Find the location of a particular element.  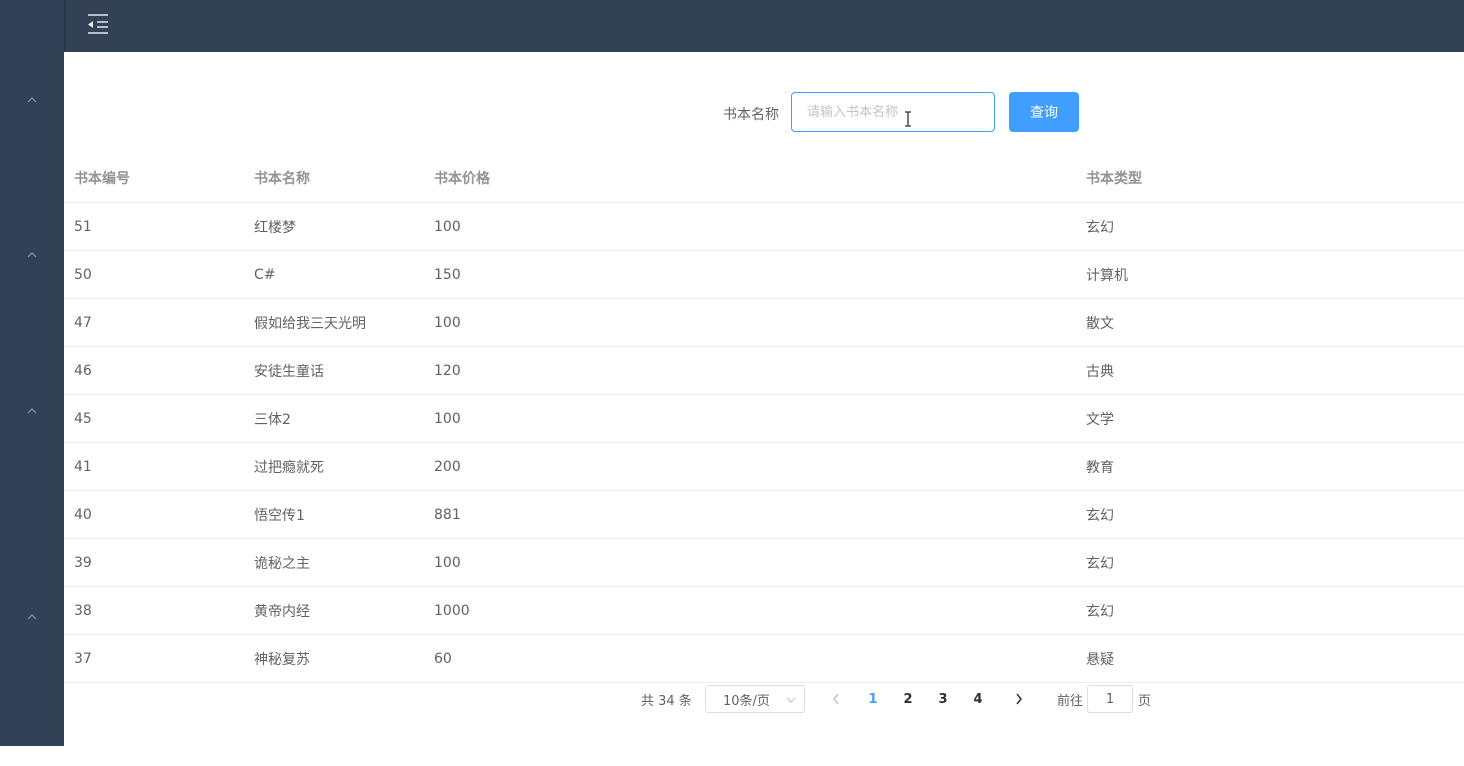

sidebar is located at coordinates (32, 373).